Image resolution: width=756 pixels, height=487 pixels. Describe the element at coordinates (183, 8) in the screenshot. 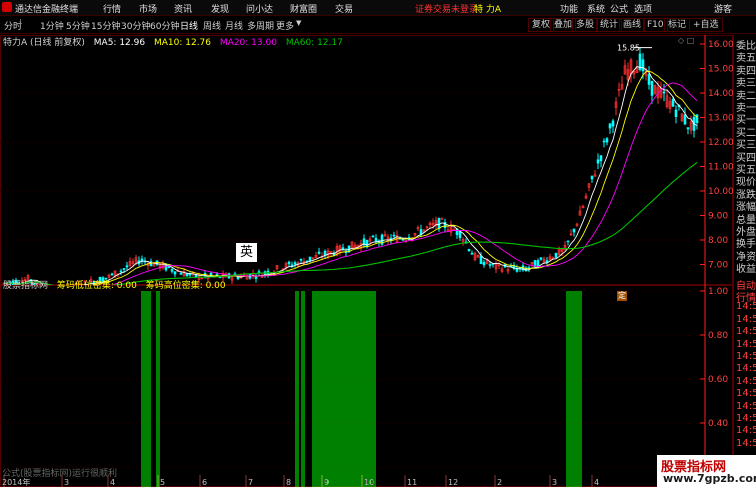

I see `menu-zixun: 资讯` at that location.